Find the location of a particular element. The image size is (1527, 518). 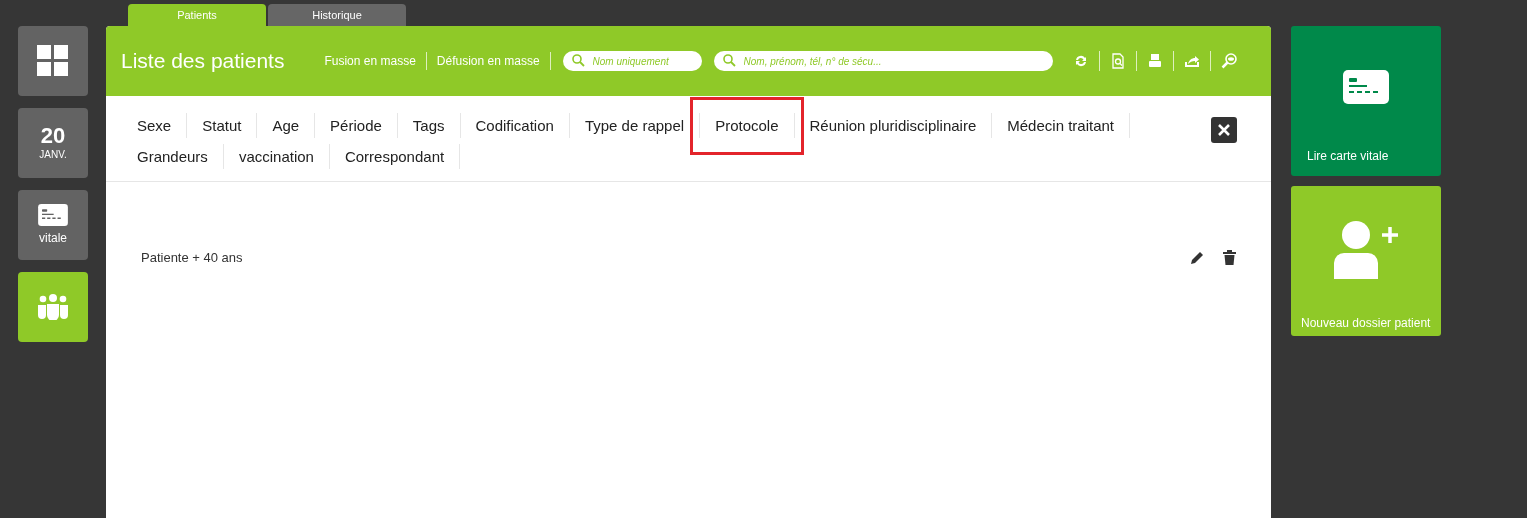

nav-tile: vitale is located at coordinates (53, 225).